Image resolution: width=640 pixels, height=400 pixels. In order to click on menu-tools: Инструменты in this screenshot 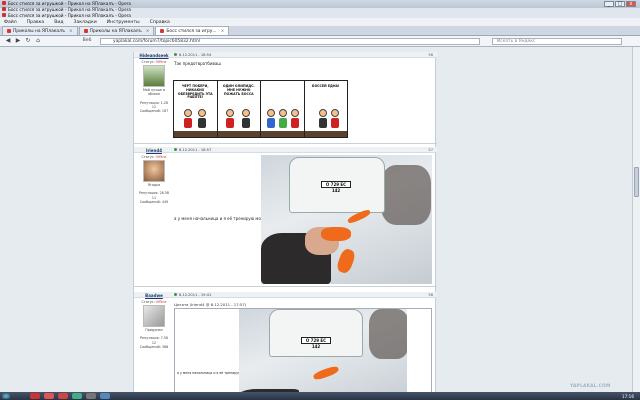, I will do `click(123, 22)`.